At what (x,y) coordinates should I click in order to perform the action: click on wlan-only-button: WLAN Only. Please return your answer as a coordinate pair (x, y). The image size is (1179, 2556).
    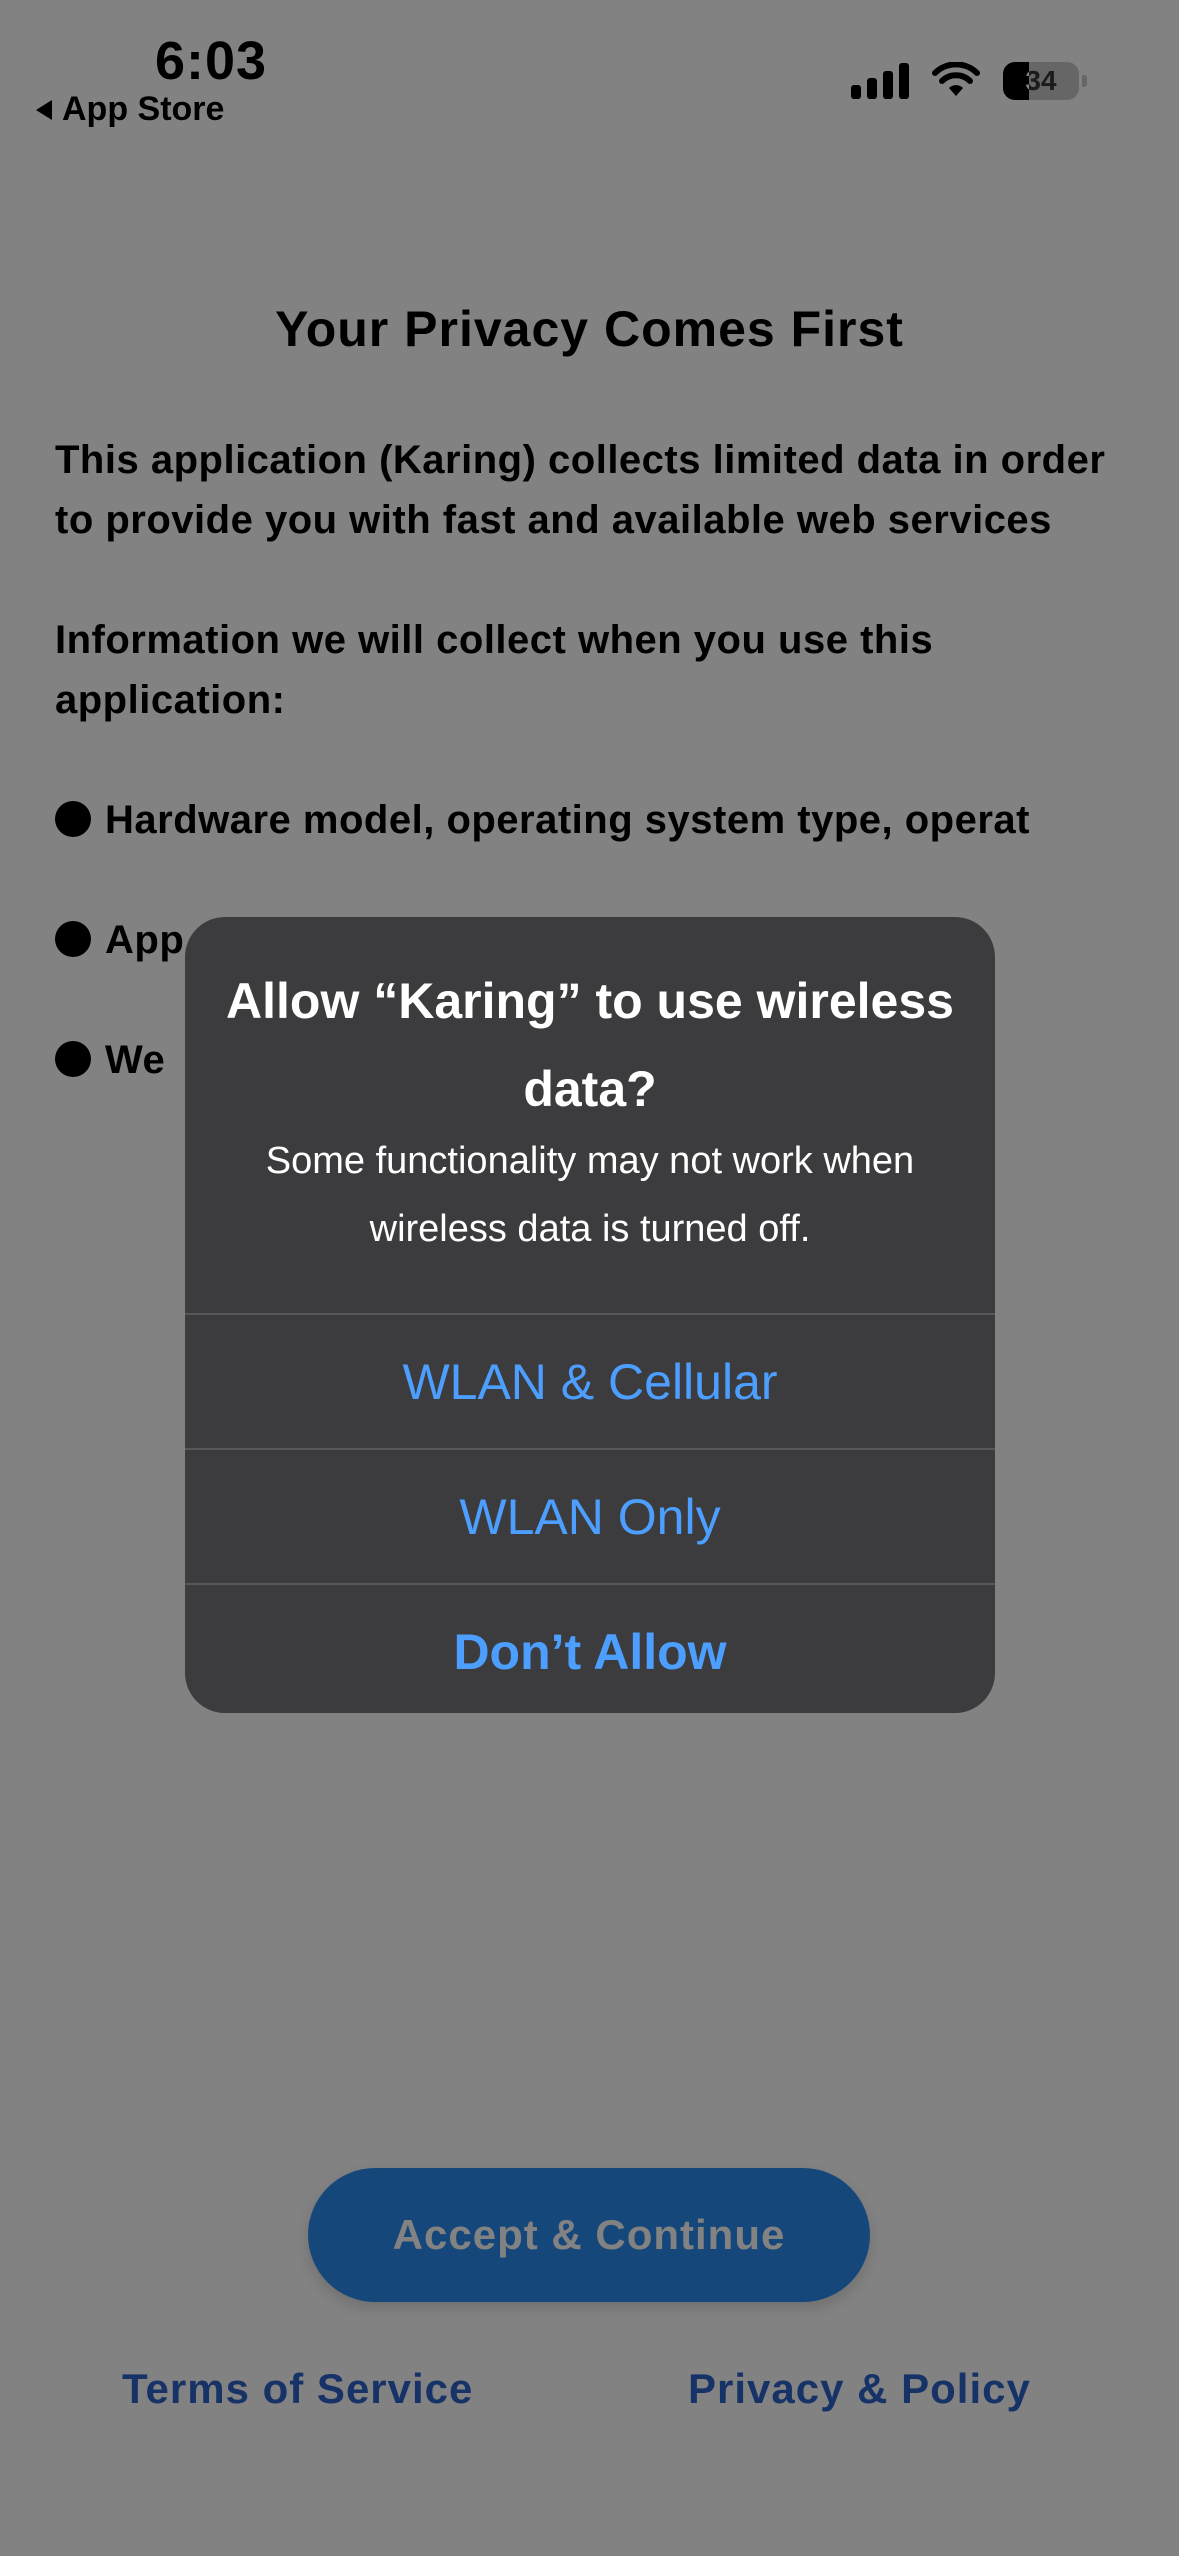
    Looking at the image, I should click on (590, 1515).